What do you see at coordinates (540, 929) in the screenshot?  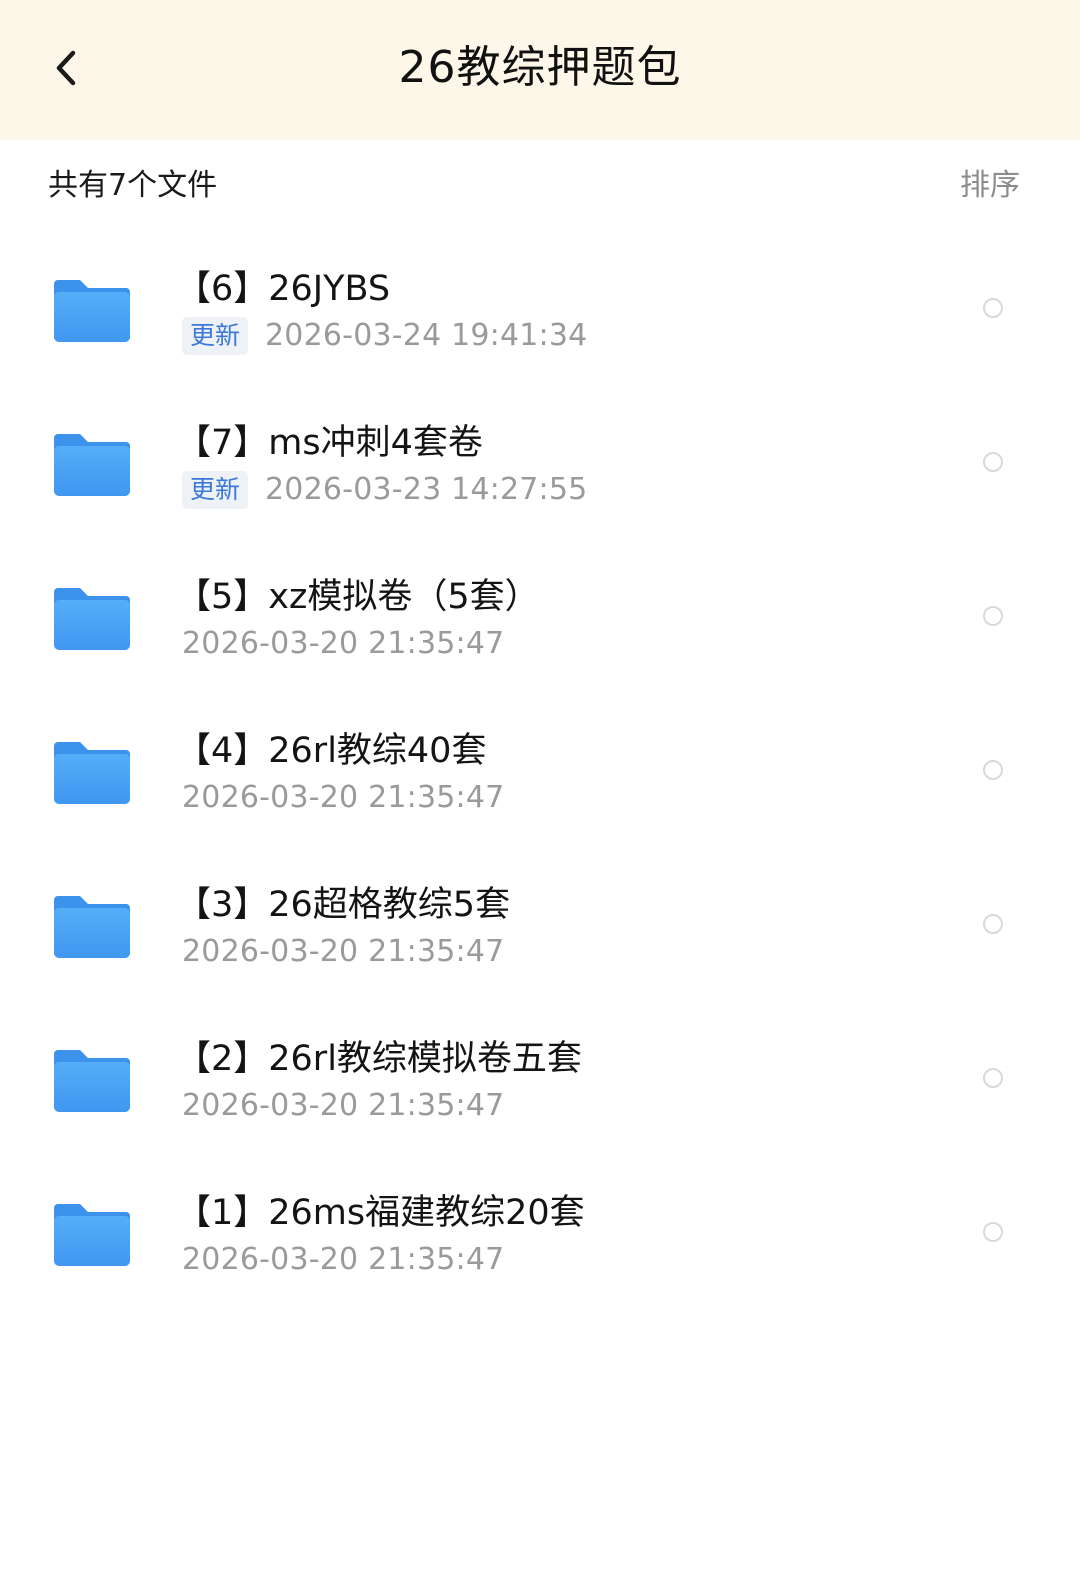 I see `folder-row: 【3】26超格教综5套 2026-03-20 21:35:47` at bounding box center [540, 929].